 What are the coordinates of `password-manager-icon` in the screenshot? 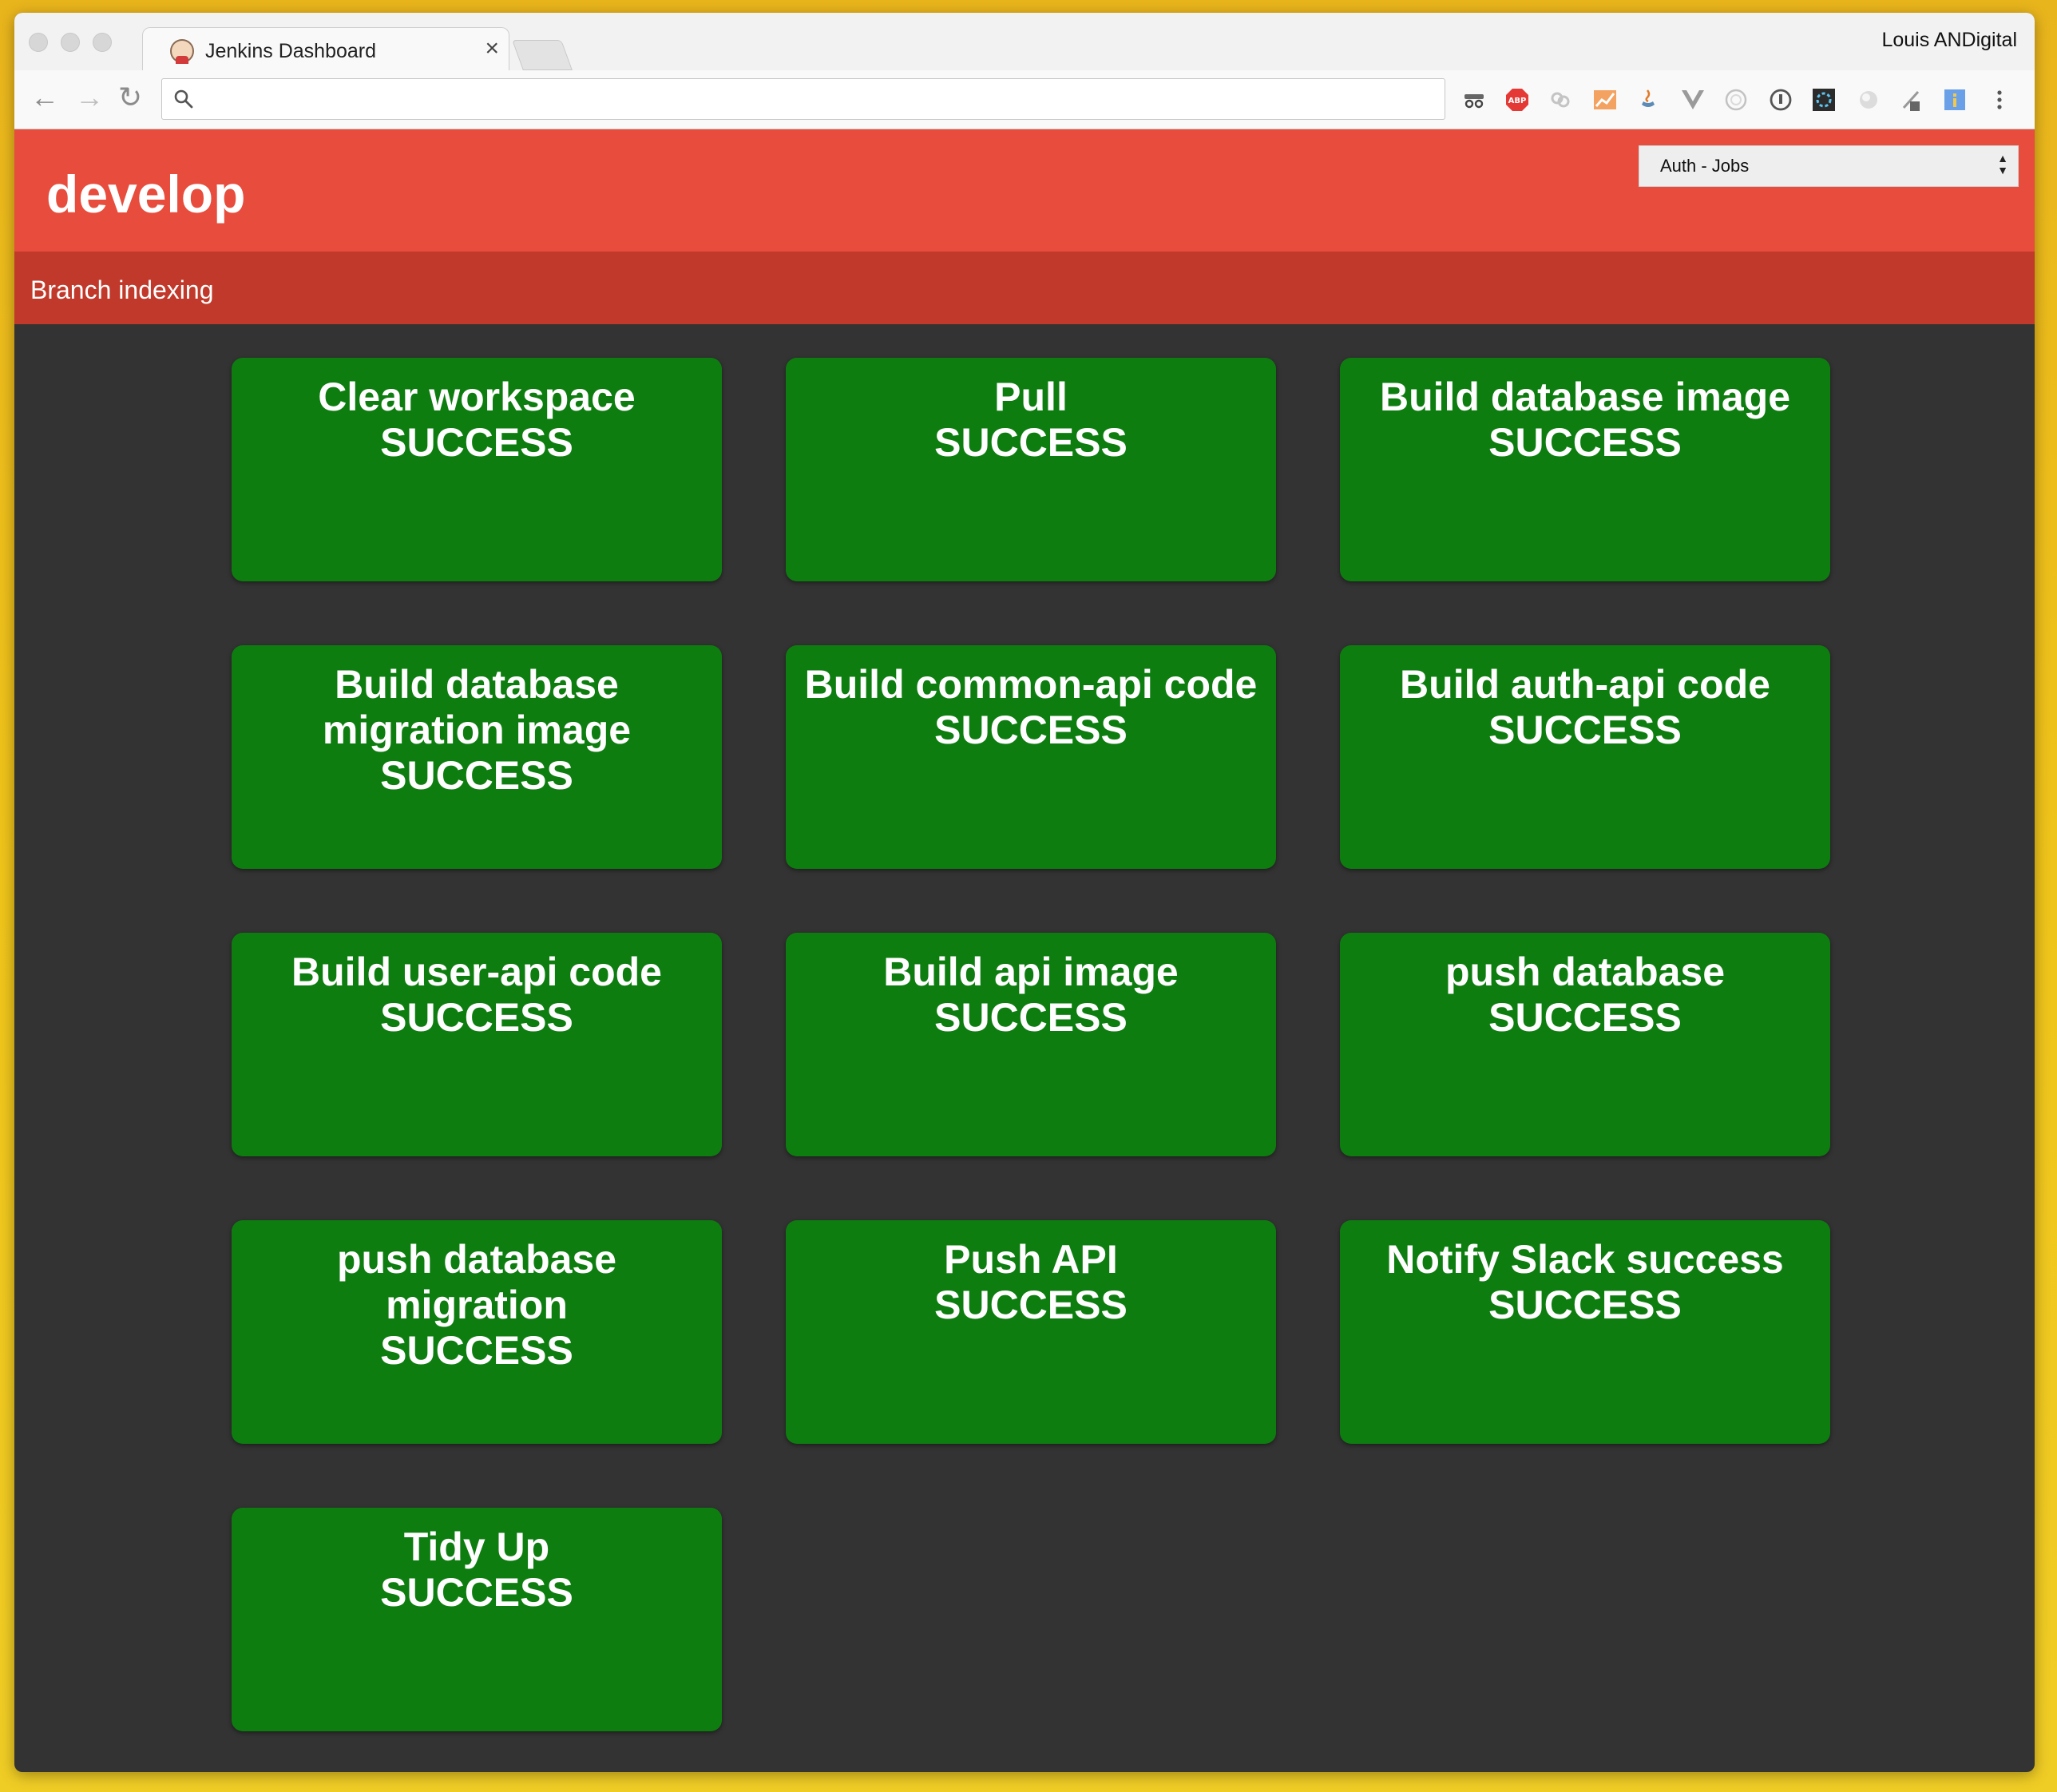 It's located at (1781, 100).